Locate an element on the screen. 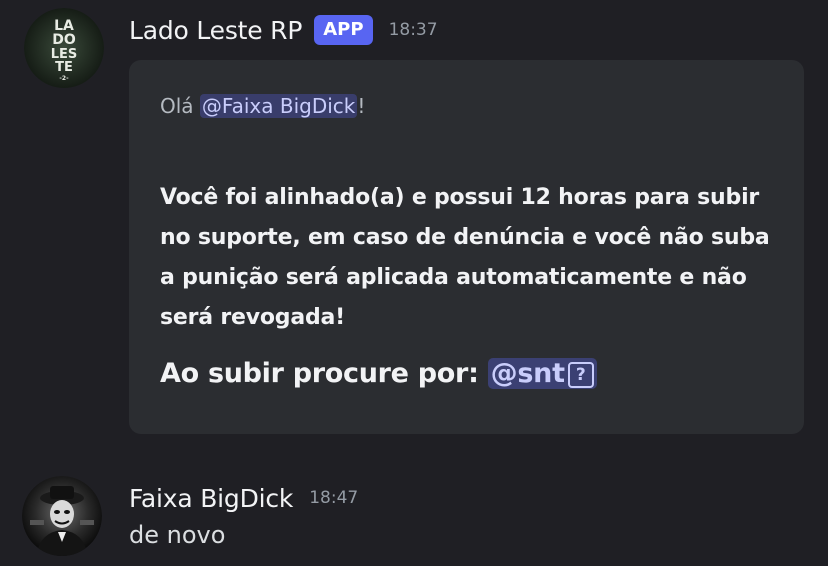  username: Faixa BigDick is located at coordinates (211, 498).